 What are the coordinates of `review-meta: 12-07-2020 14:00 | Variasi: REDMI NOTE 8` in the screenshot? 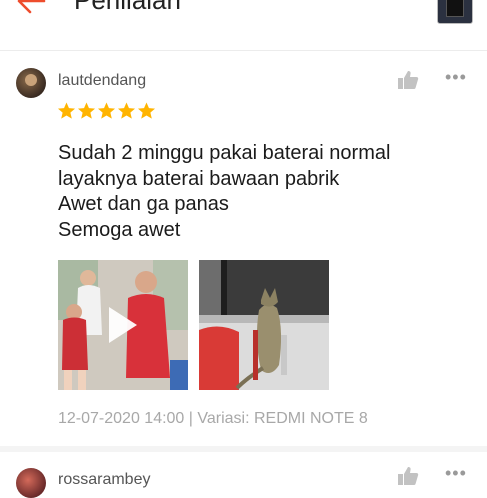 It's located at (213, 418).